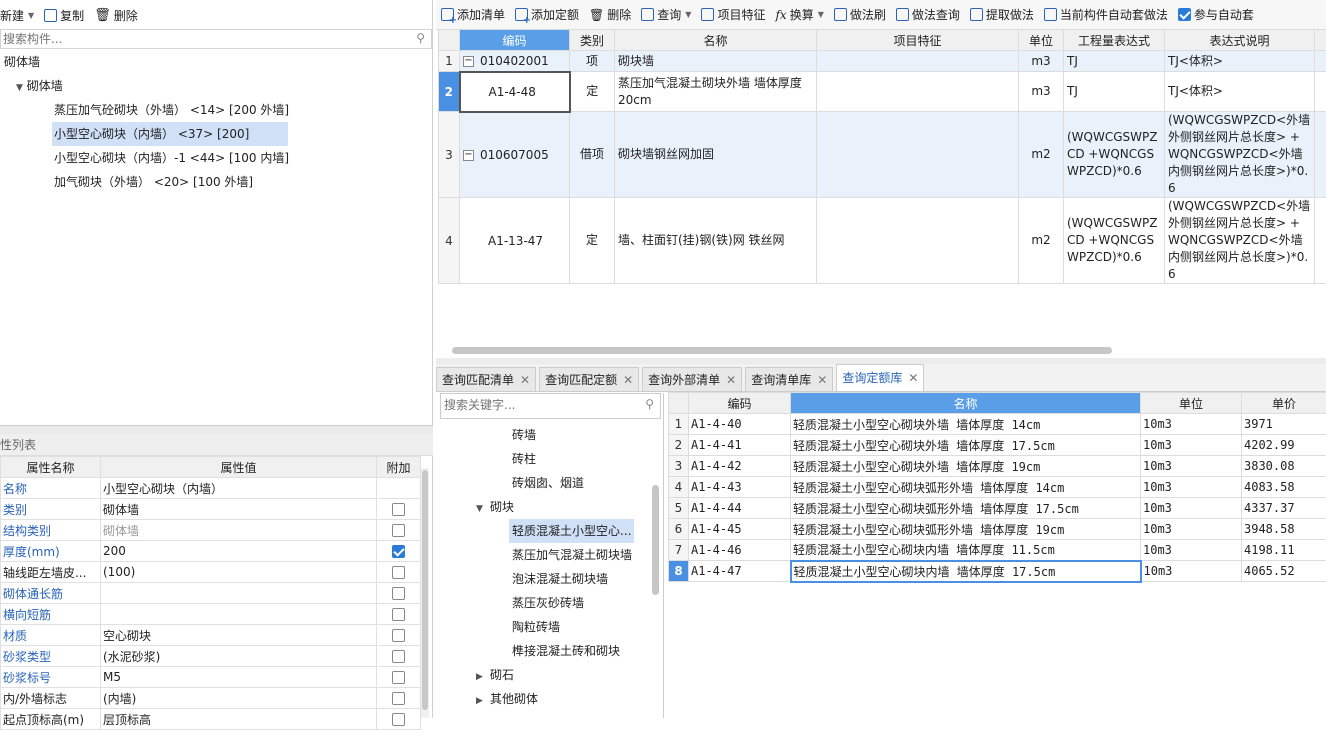  What do you see at coordinates (782, 350) in the screenshot?
I see `horizontal-scrollbar` at bounding box center [782, 350].